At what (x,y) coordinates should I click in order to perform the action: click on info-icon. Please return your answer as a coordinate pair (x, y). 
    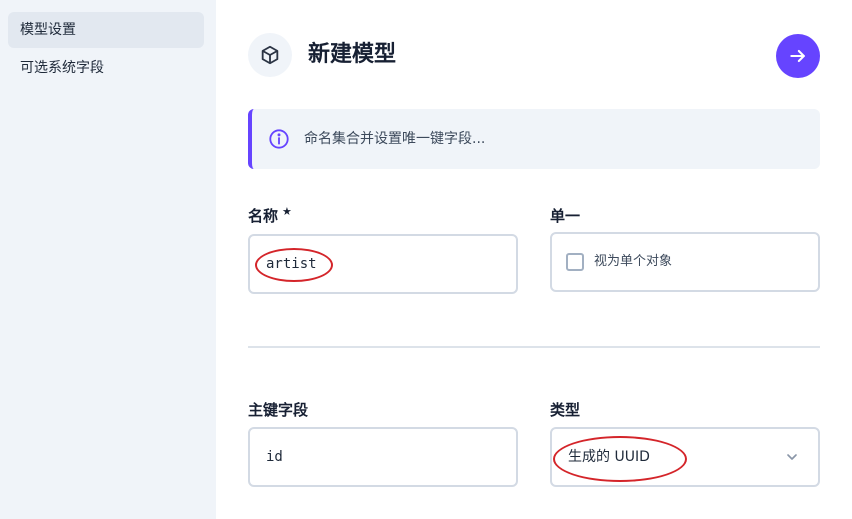
    Looking at the image, I should click on (279, 139).